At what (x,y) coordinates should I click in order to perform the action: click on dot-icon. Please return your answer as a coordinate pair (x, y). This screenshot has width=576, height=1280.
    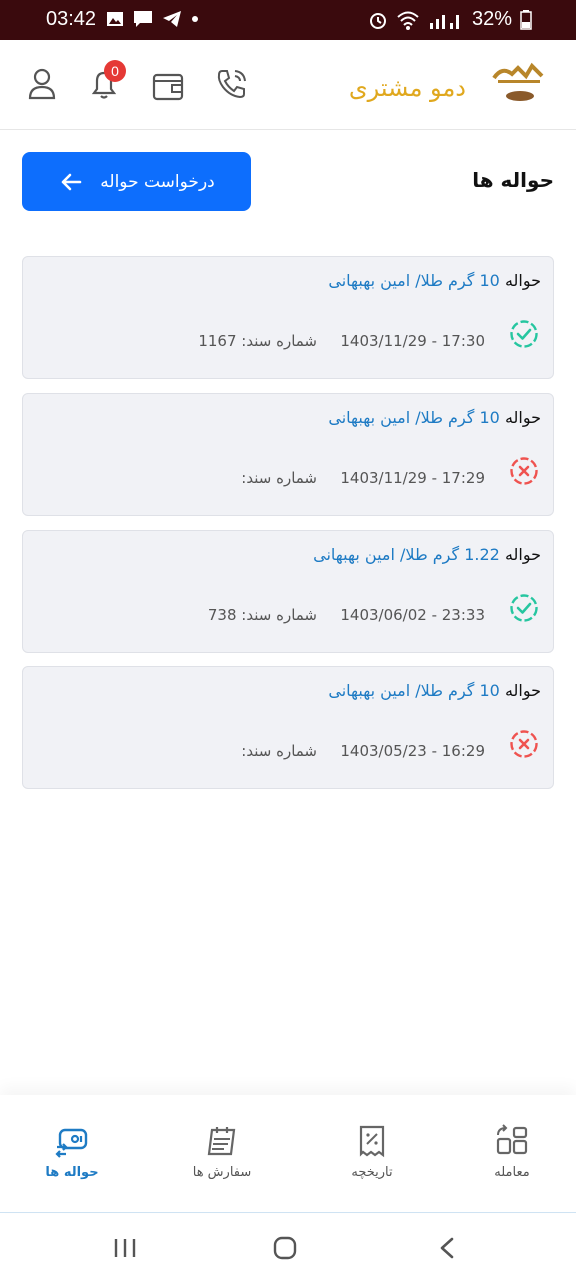
    Looking at the image, I should click on (195, 19).